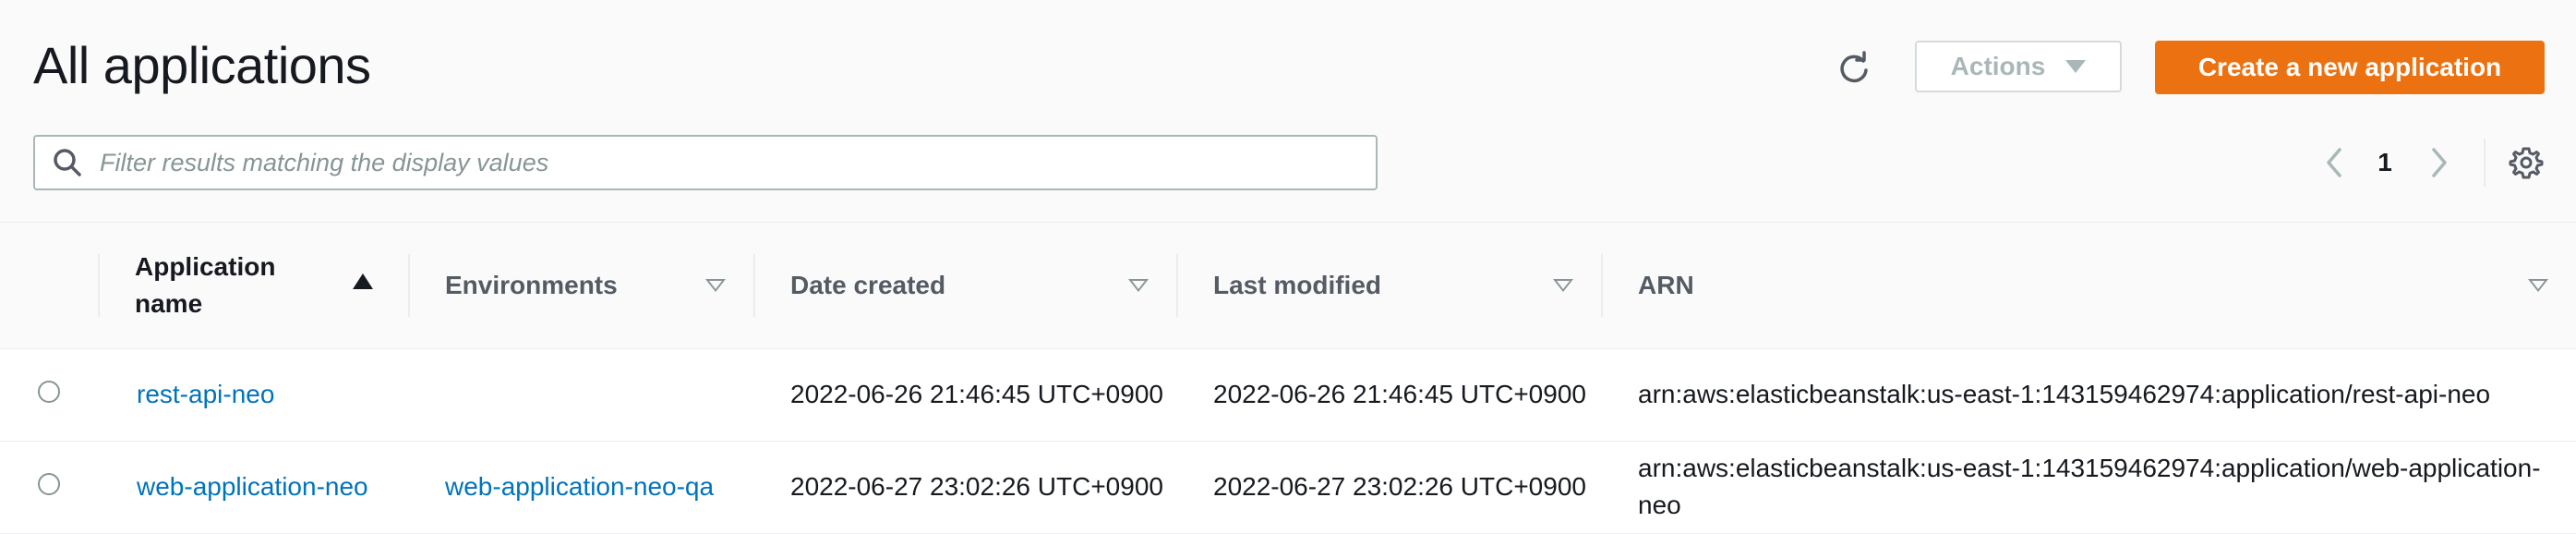 This screenshot has height=534, width=2576. What do you see at coordinates (2088, 286) in the screenshot?
I see `column-header-arn: ARN` at bounding box center [2088, 286].